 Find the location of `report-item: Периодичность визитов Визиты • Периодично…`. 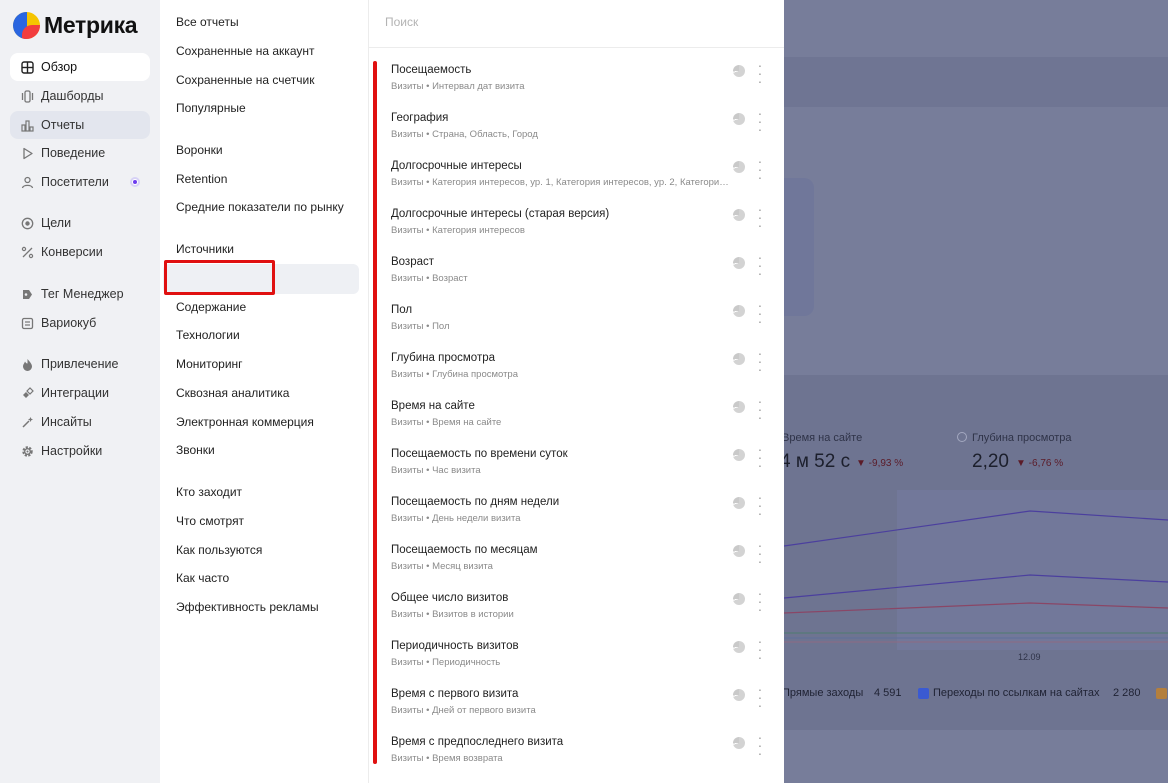

report-item: Периодичность визитов Визиты • Периодично… is located at coordinates (586, 657).